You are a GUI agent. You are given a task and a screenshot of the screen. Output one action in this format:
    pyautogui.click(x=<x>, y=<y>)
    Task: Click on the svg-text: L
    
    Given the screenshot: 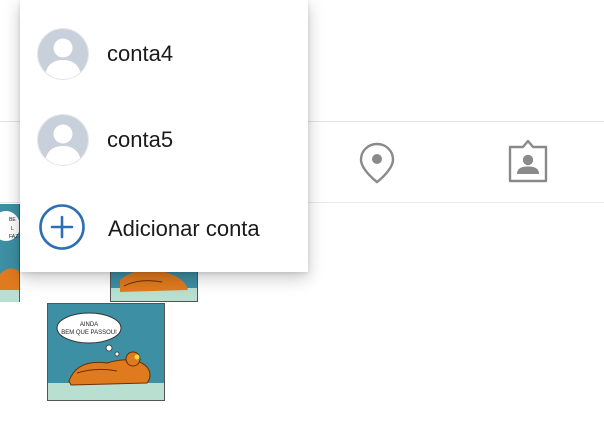 What is the action you would take?
    pyautogui.click(x=12, y=229)
    